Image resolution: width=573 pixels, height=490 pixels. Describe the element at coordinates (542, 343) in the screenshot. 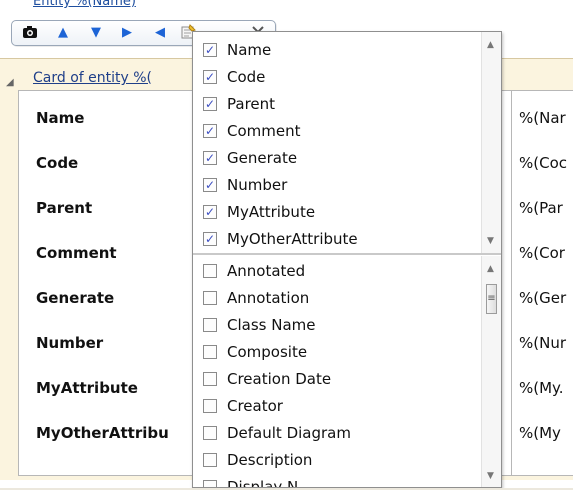

I see `card-row-value: %(Nur` at that location.